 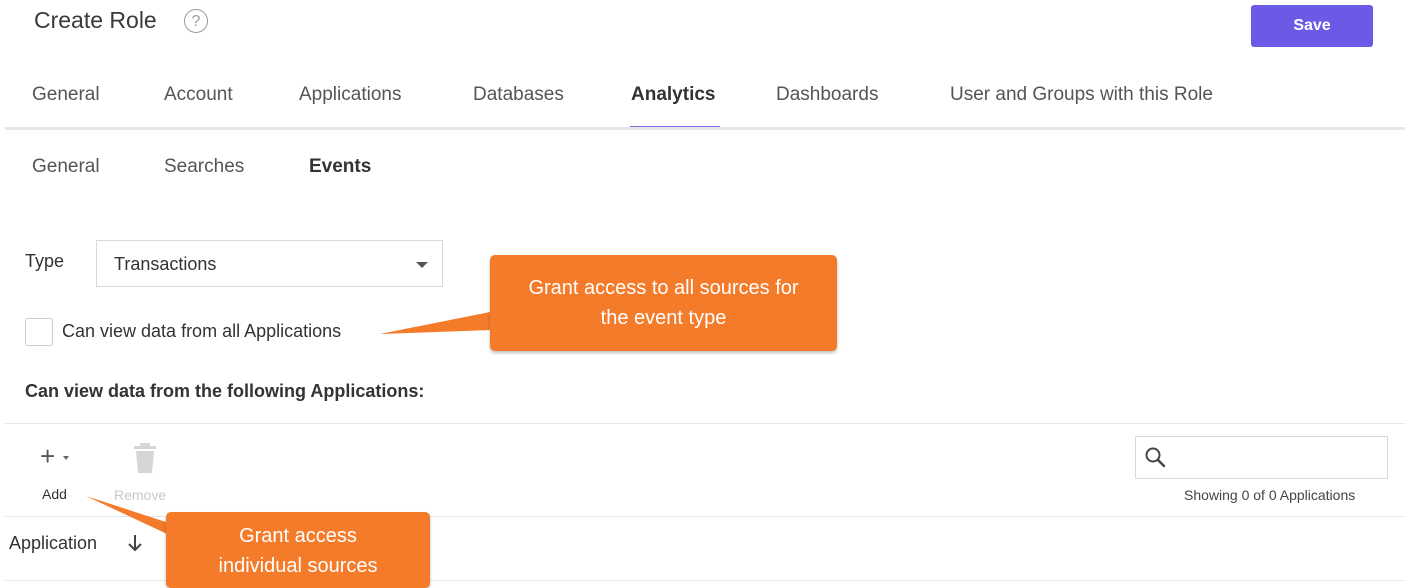 What do you see at coordinates (269, 263) in the screenshot?
I see `type-select: Transactions` at bounding box center [269, 263].